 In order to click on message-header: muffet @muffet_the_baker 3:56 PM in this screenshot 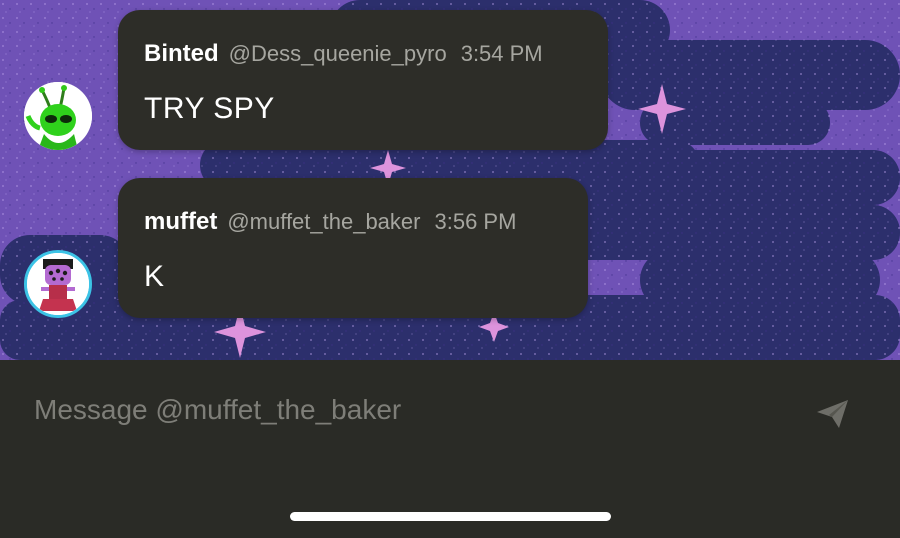, I will do `click(330, 222)`.